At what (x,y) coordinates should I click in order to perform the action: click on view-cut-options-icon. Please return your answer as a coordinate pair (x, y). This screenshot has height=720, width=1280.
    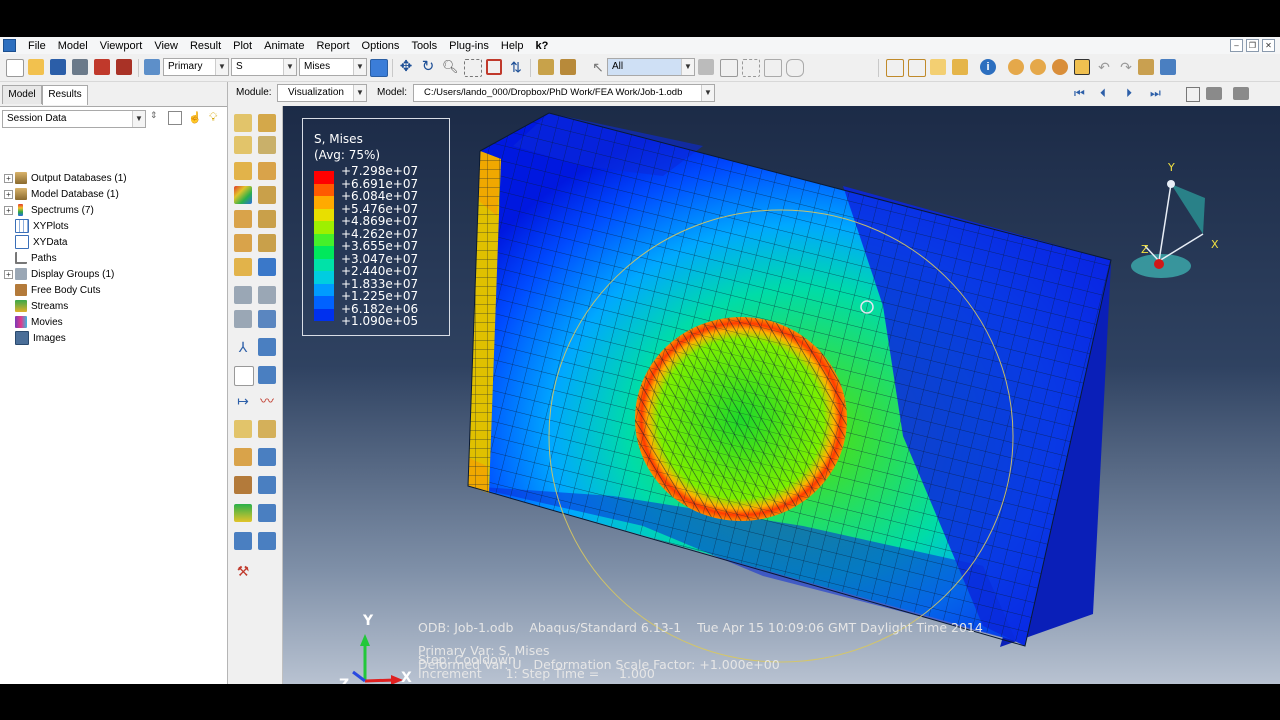
    Looking at the image, I should click on (243, 319).